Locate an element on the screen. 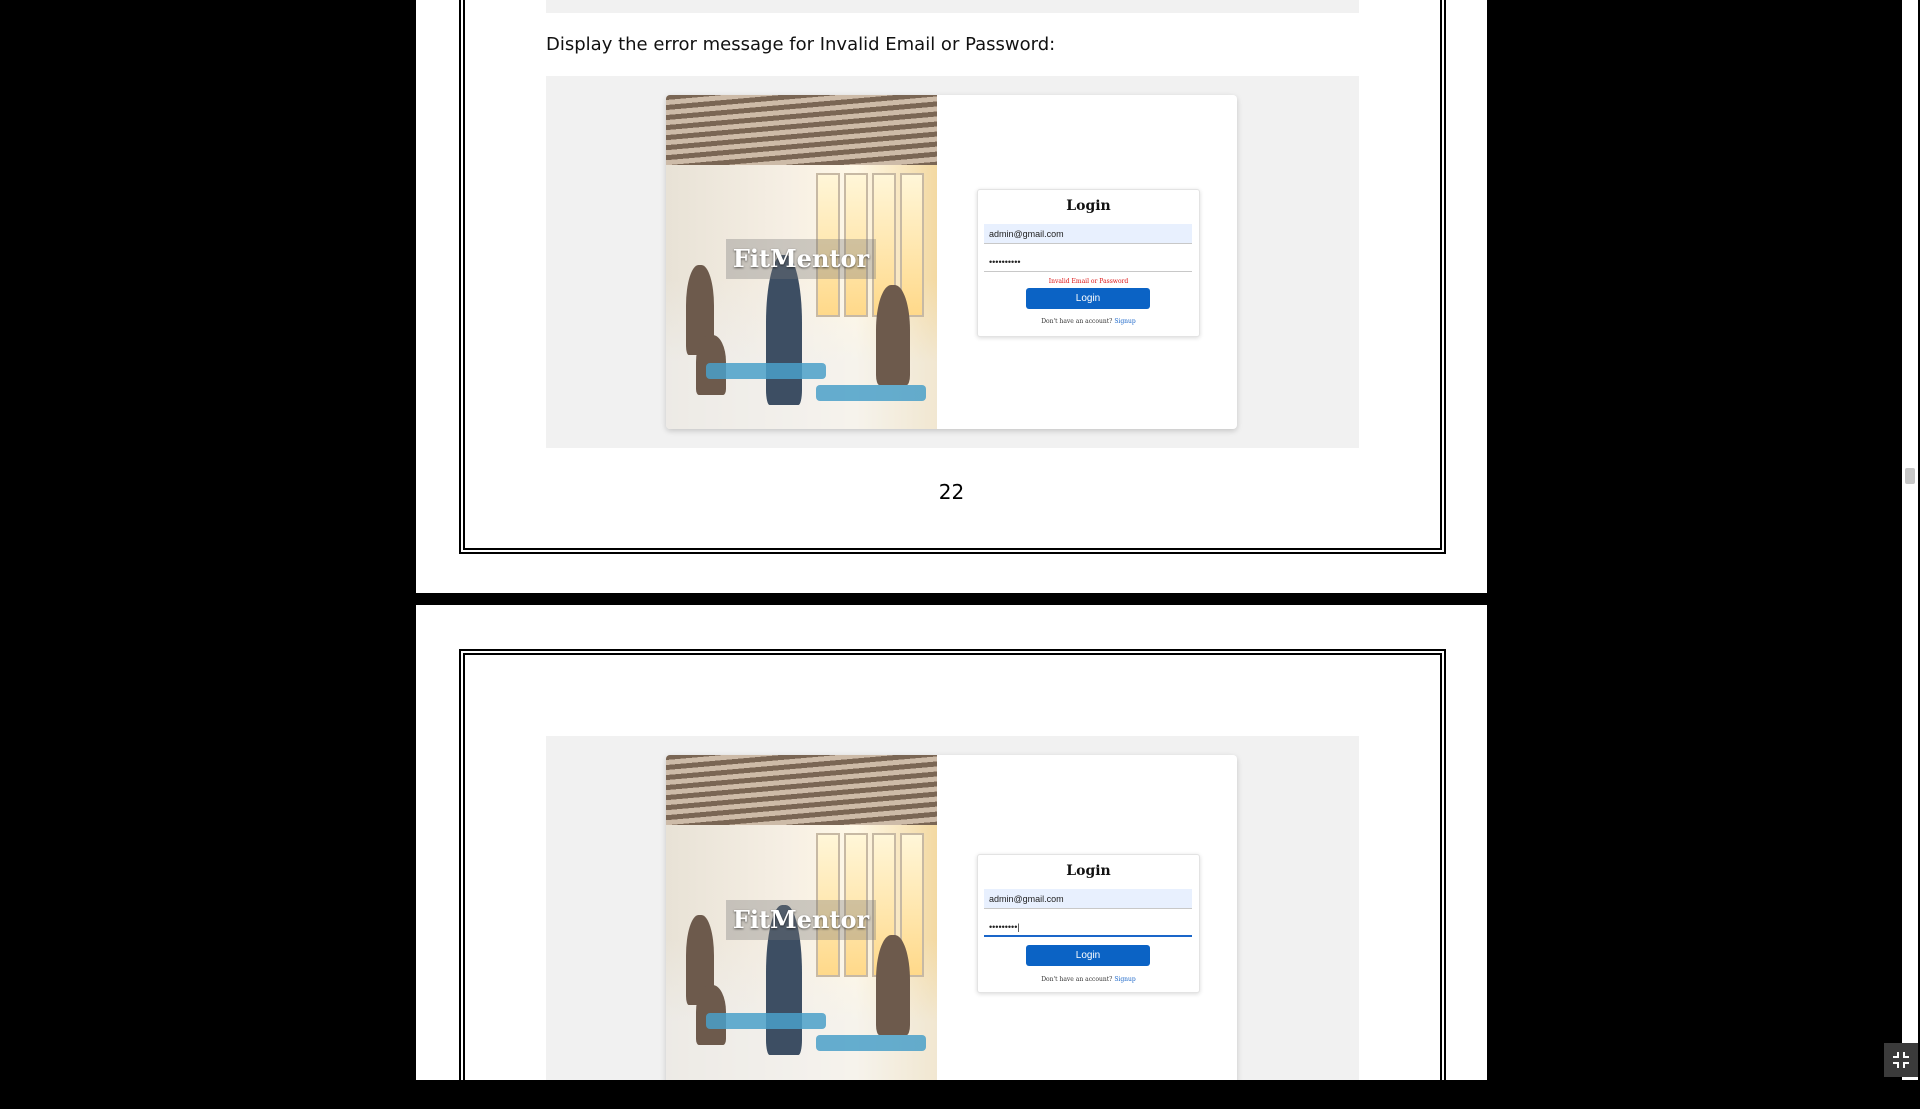 The height and width of the screenshot is (1109, 1920). password-field: •••••••••• is located at coordinates (1088, 262).